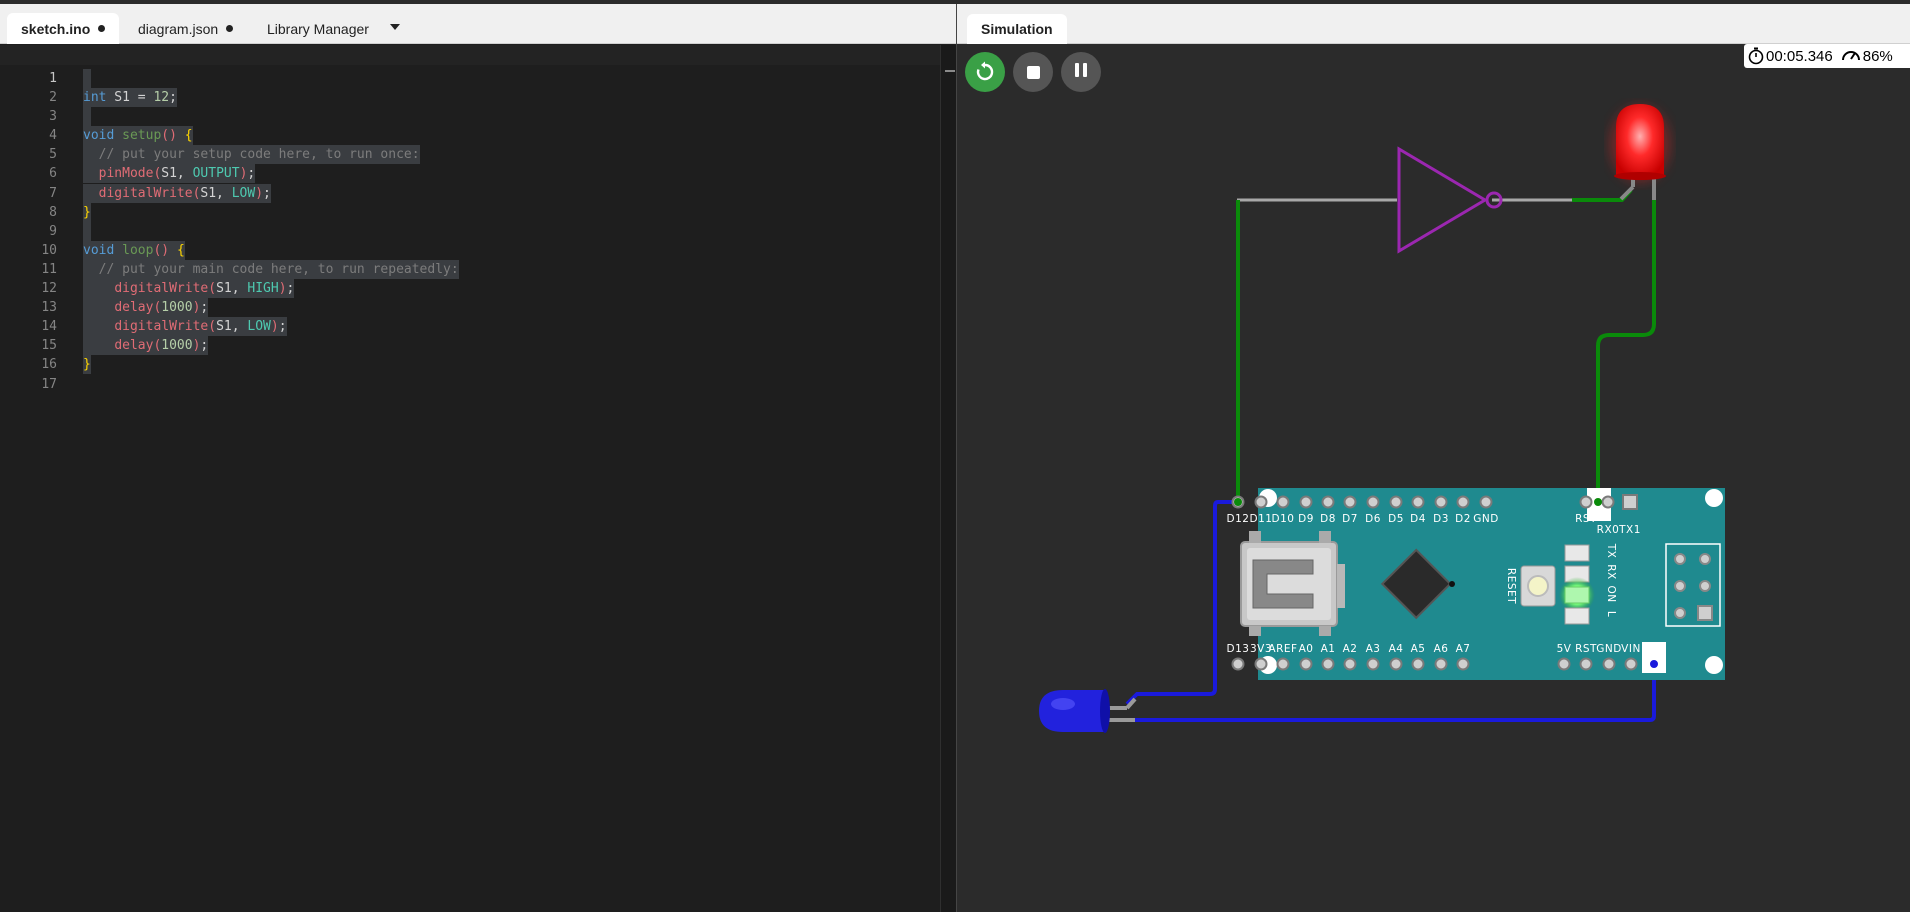 The height and width of the screenshot is (912, 1910). Describe the element at coordinates (1640, 176) in the screenshot. I see `red-led-base` at that location.